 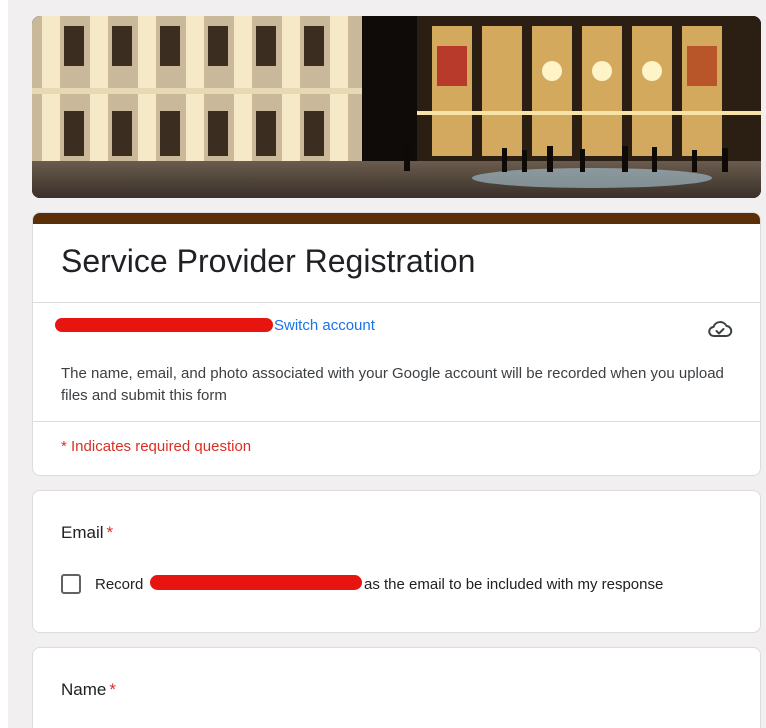 What do you see at coordinates (82, 532) in the screenshot?
I see `question-label: Email` at bounding box center [82, 532].